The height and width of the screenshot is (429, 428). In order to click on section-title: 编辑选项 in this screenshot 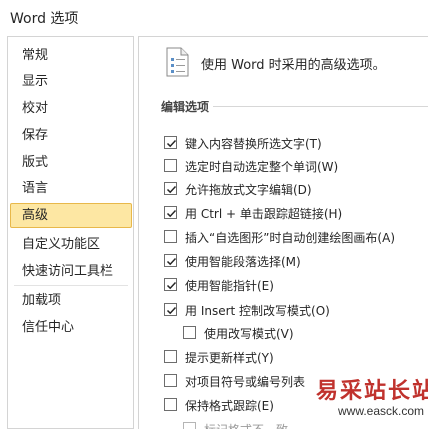, I will do `click(185, 107)`.